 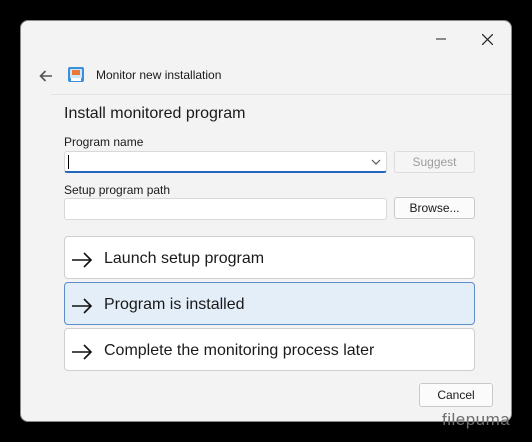 What do you see at coordinates (117, 190) in the screenshot?
I see `setup-path-label: Setup program path` at bounding box center [117, 190].